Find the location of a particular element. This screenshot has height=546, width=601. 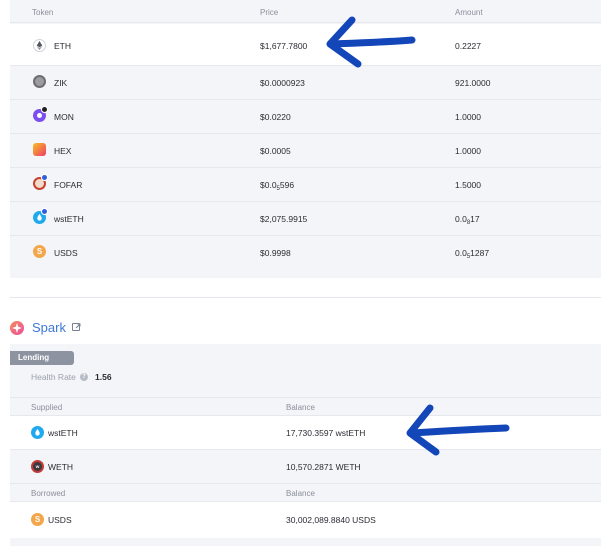

weth-icon: W is located at coordinates (37, 466).